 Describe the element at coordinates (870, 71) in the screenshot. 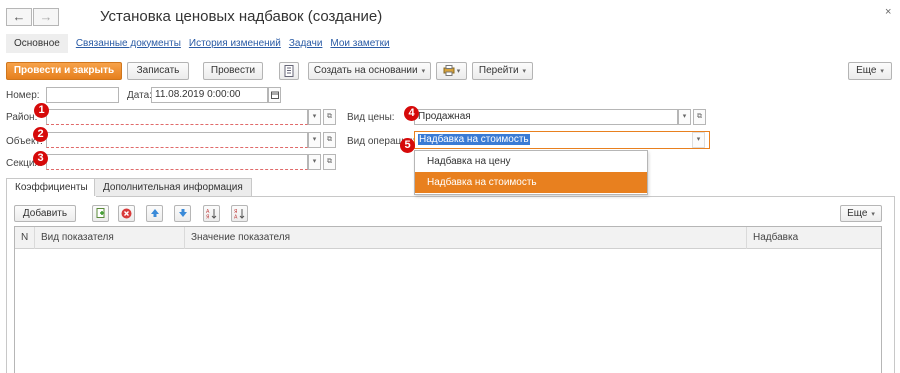

I see `more-button: Еще ▾` at that location.